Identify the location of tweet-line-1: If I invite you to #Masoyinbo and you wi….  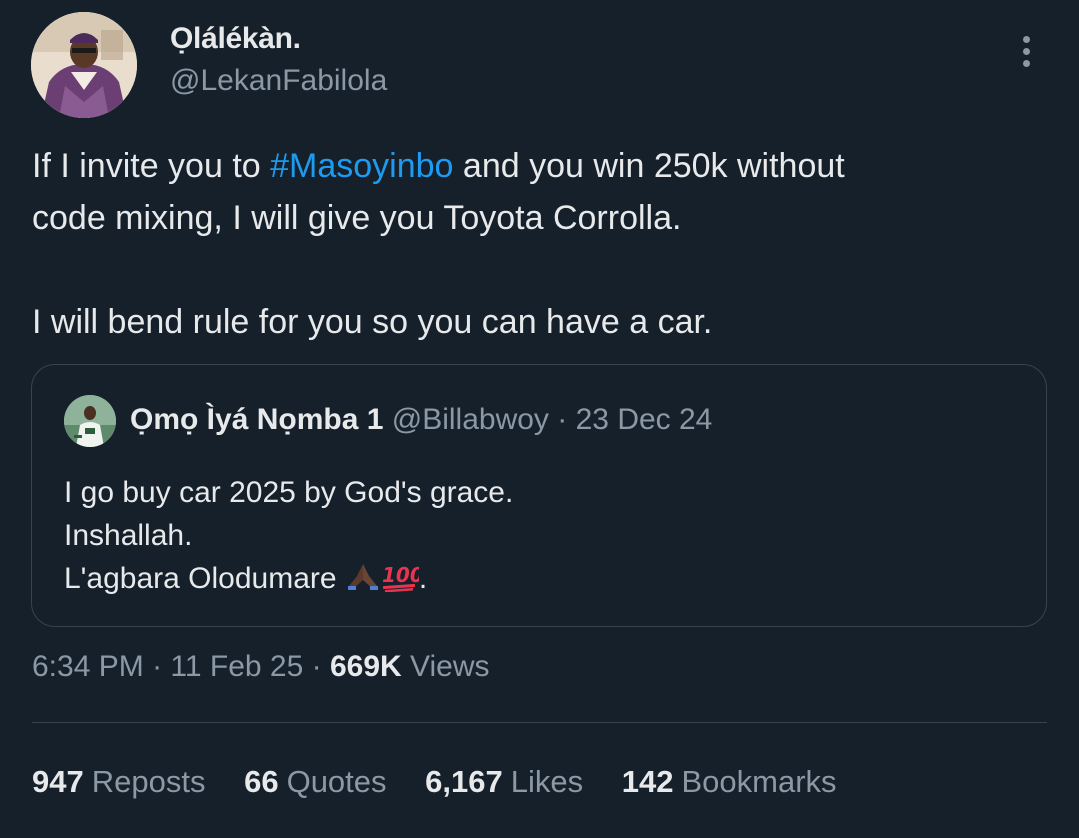
(438, 166).